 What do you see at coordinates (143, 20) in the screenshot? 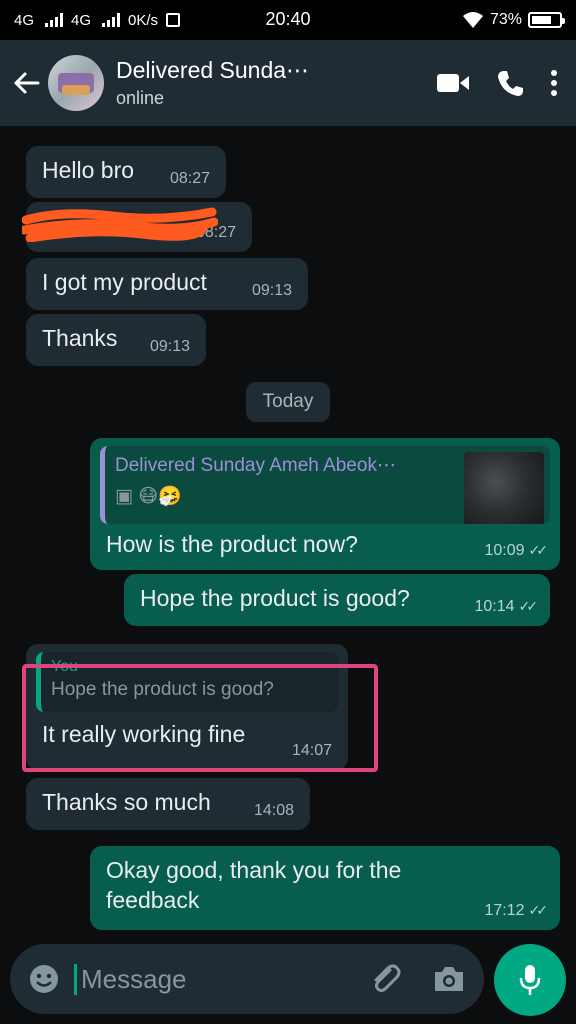
I see `data-speed: 0K/s` at bounding box center [143, 20].